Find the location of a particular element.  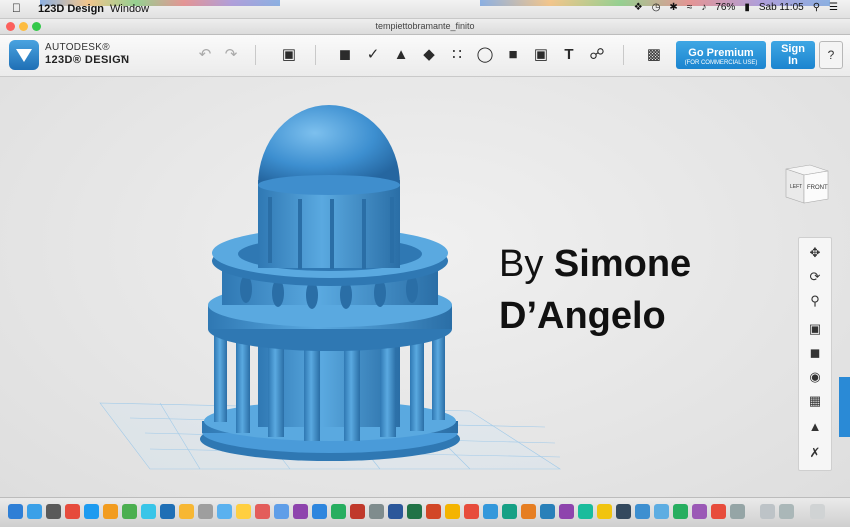

solid-toggle-icon: ✗ is located at coordinates (815, 453).